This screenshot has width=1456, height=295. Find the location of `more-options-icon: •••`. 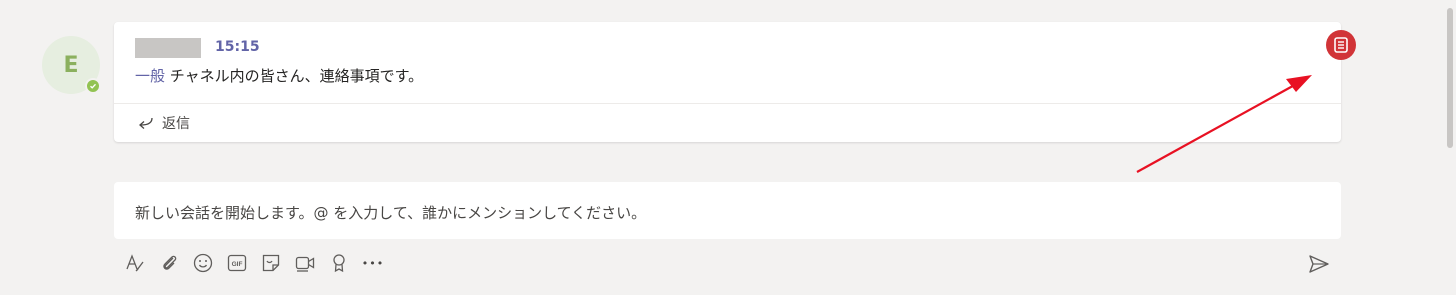

more-options-icon: ••• is located at coordinates (373, 263).